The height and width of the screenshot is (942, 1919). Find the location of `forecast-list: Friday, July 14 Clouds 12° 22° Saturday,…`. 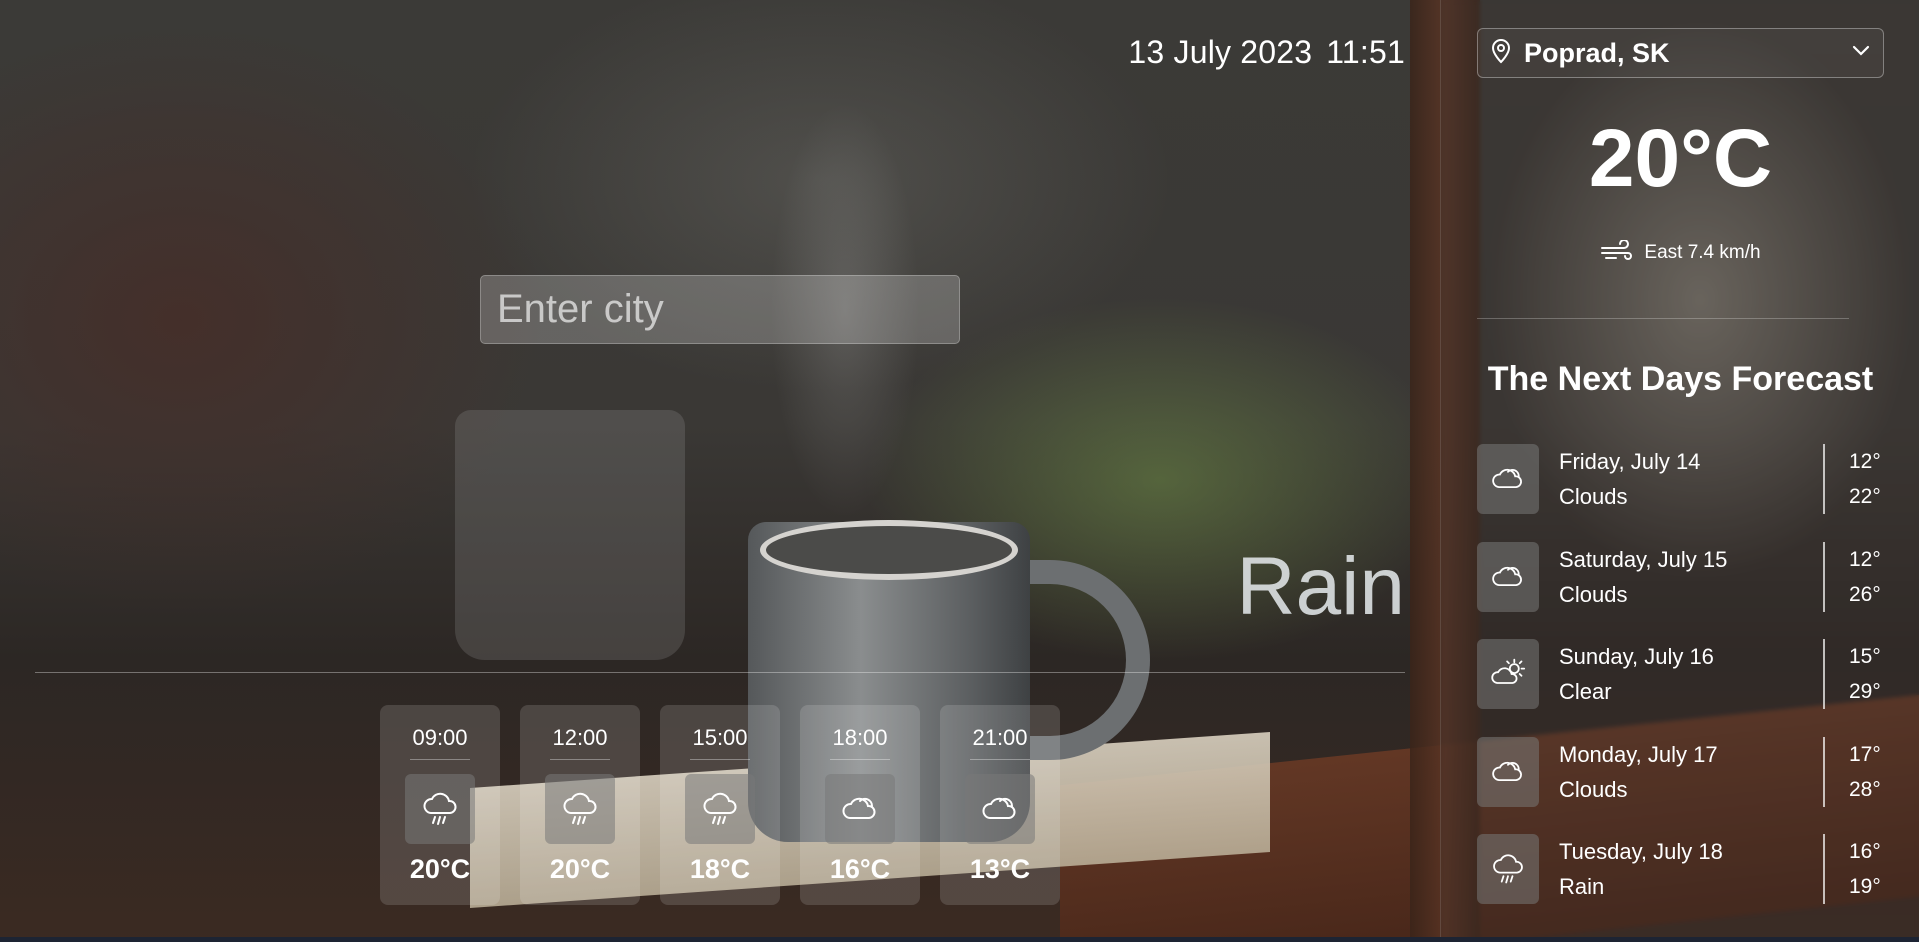

forecast-list: Friday, July 14 Clouds 12° 22° Saturday,… is located at coordinates (1682, 686).